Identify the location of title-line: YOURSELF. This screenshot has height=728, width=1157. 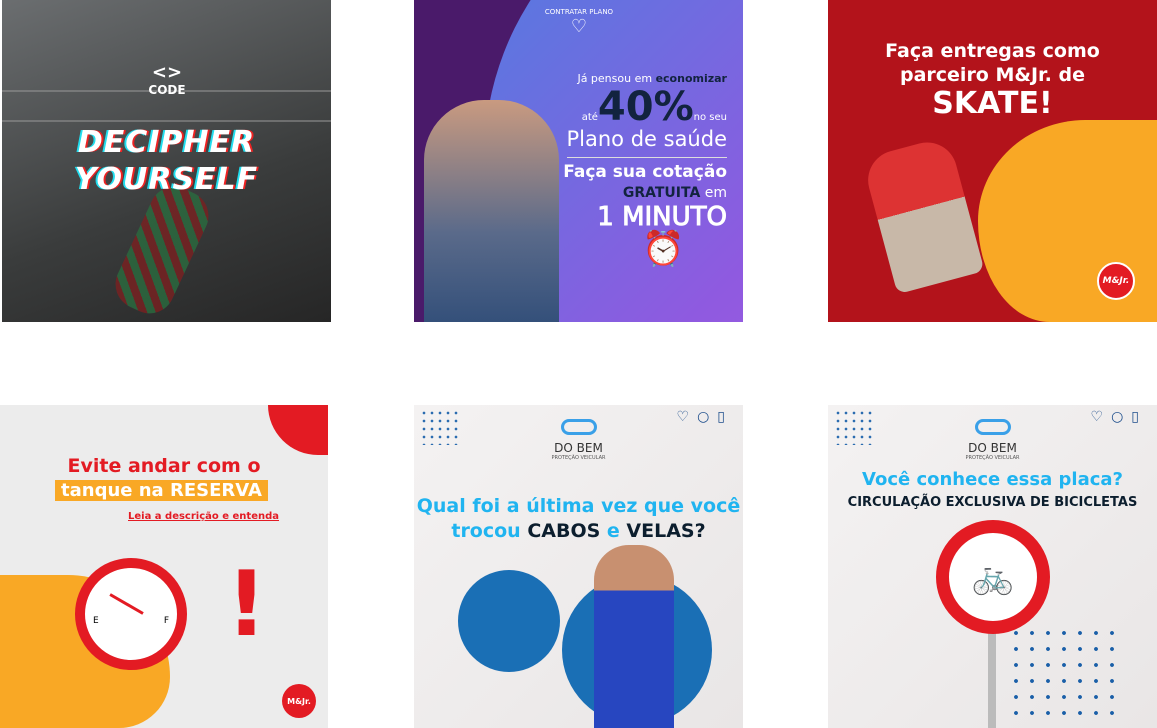
(166, 179).